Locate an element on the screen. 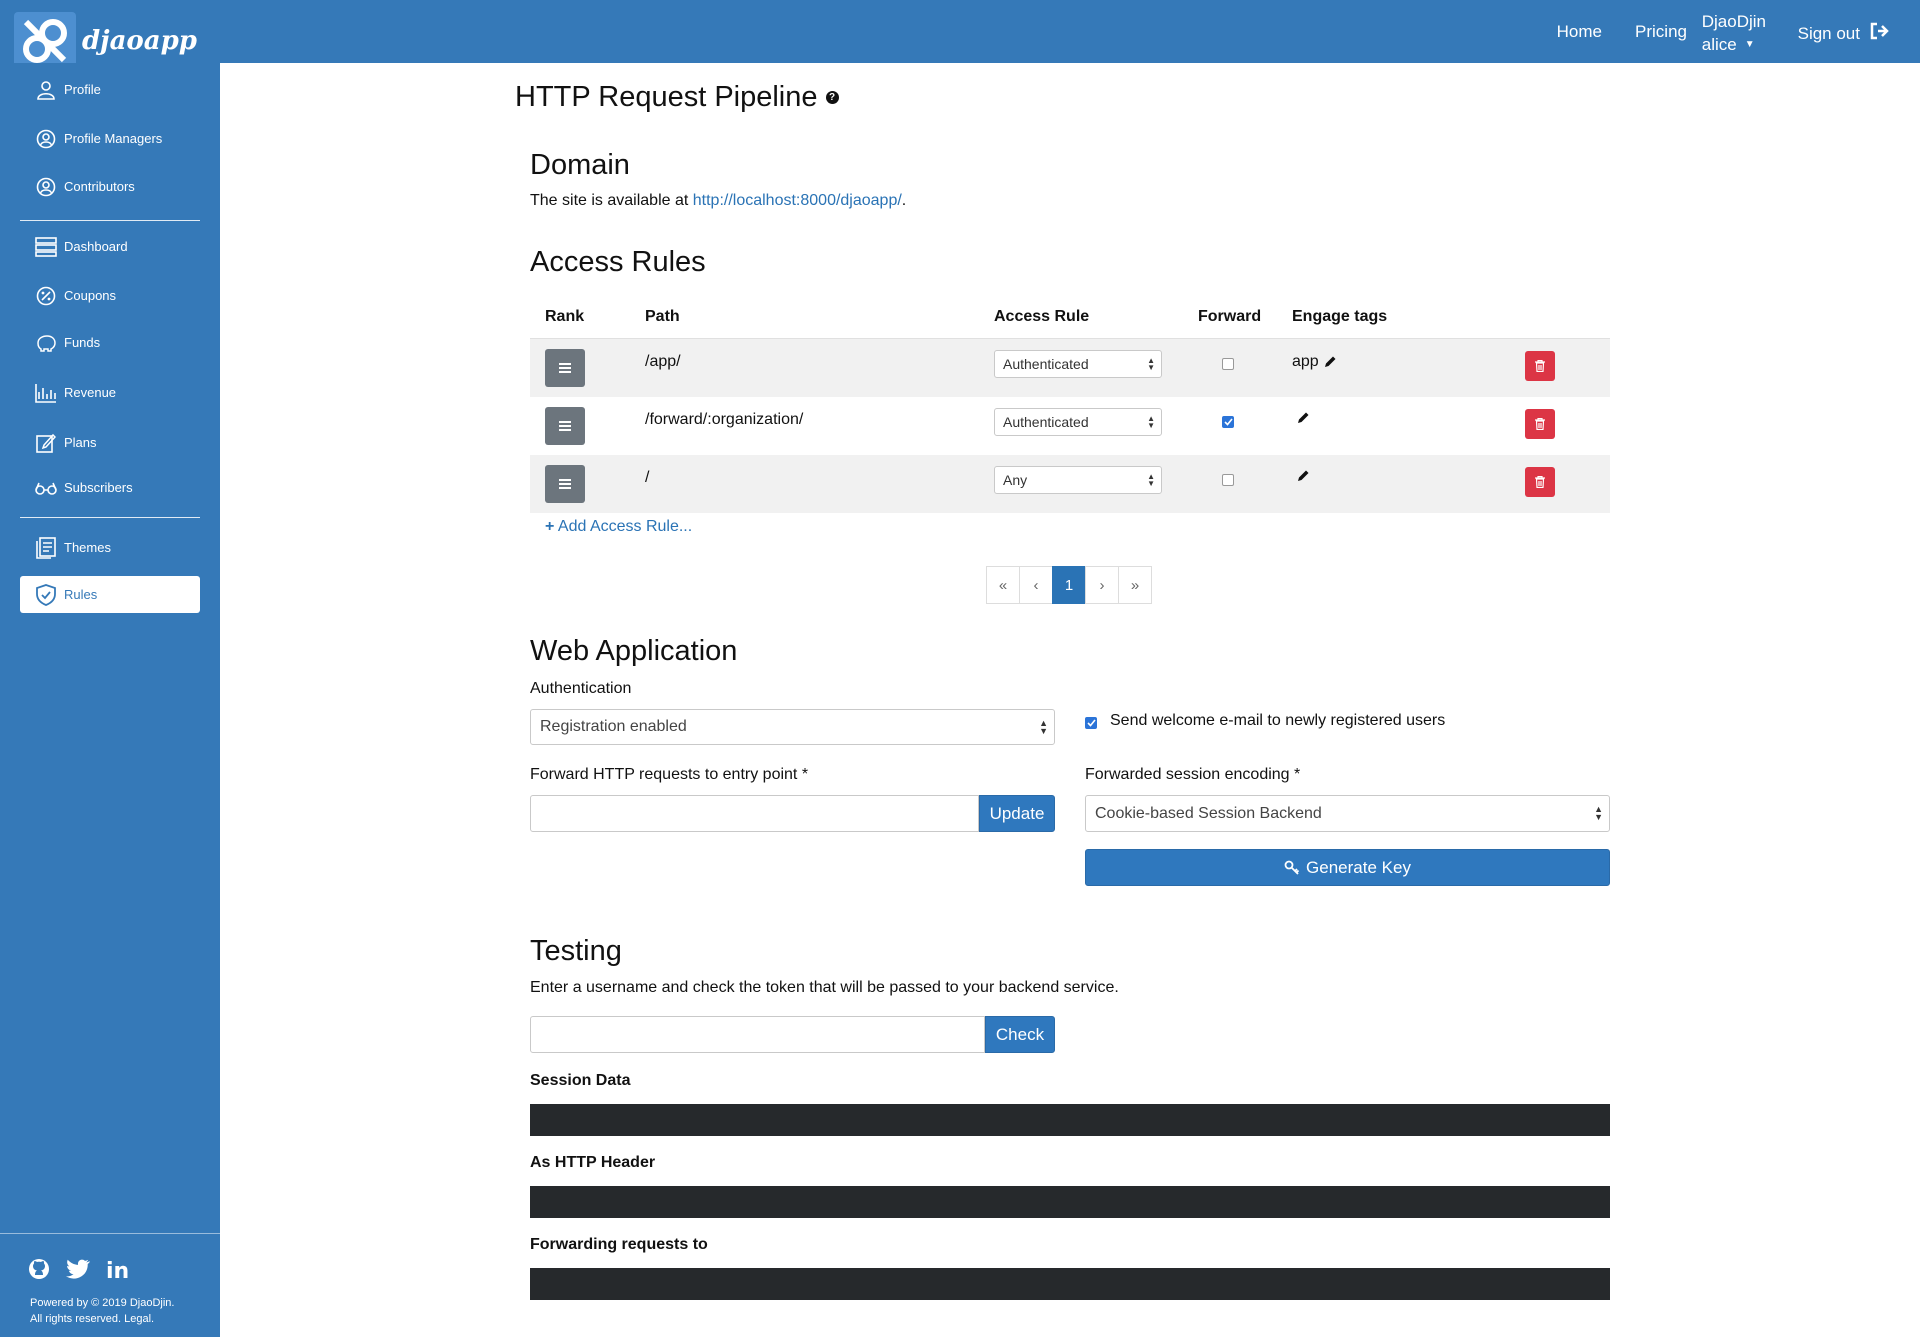 Image resolution: width=1920 pixels, height=1337 pixels. web-application-heading: Web Application is located at coordinates (634, 651).